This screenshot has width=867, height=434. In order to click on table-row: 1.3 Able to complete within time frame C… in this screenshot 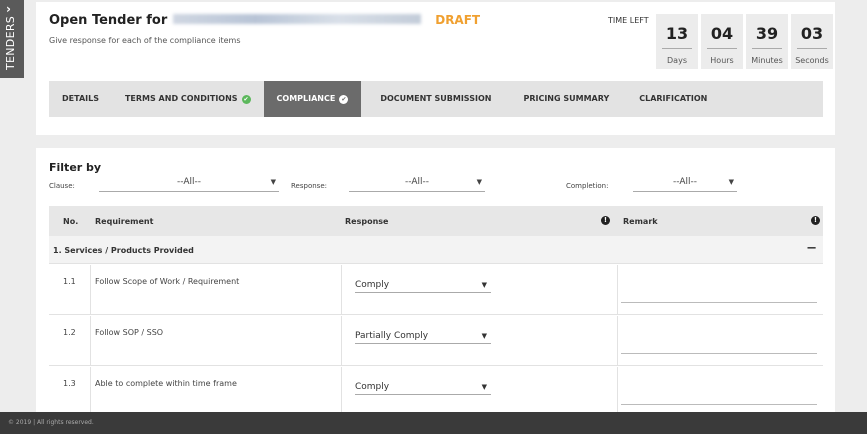, I will do `click(436, 390)`.